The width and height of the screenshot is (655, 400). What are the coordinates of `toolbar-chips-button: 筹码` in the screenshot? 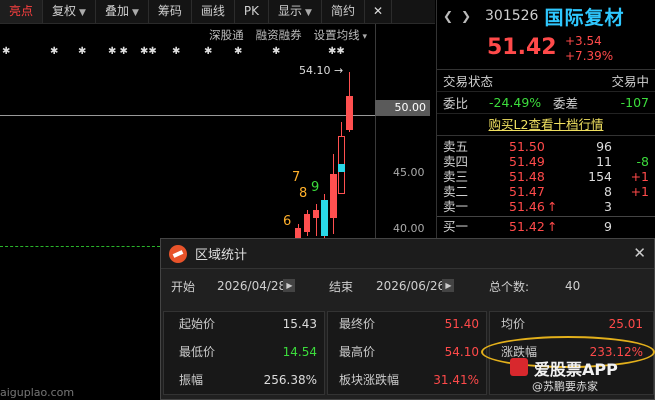 It's located at (170, 11).